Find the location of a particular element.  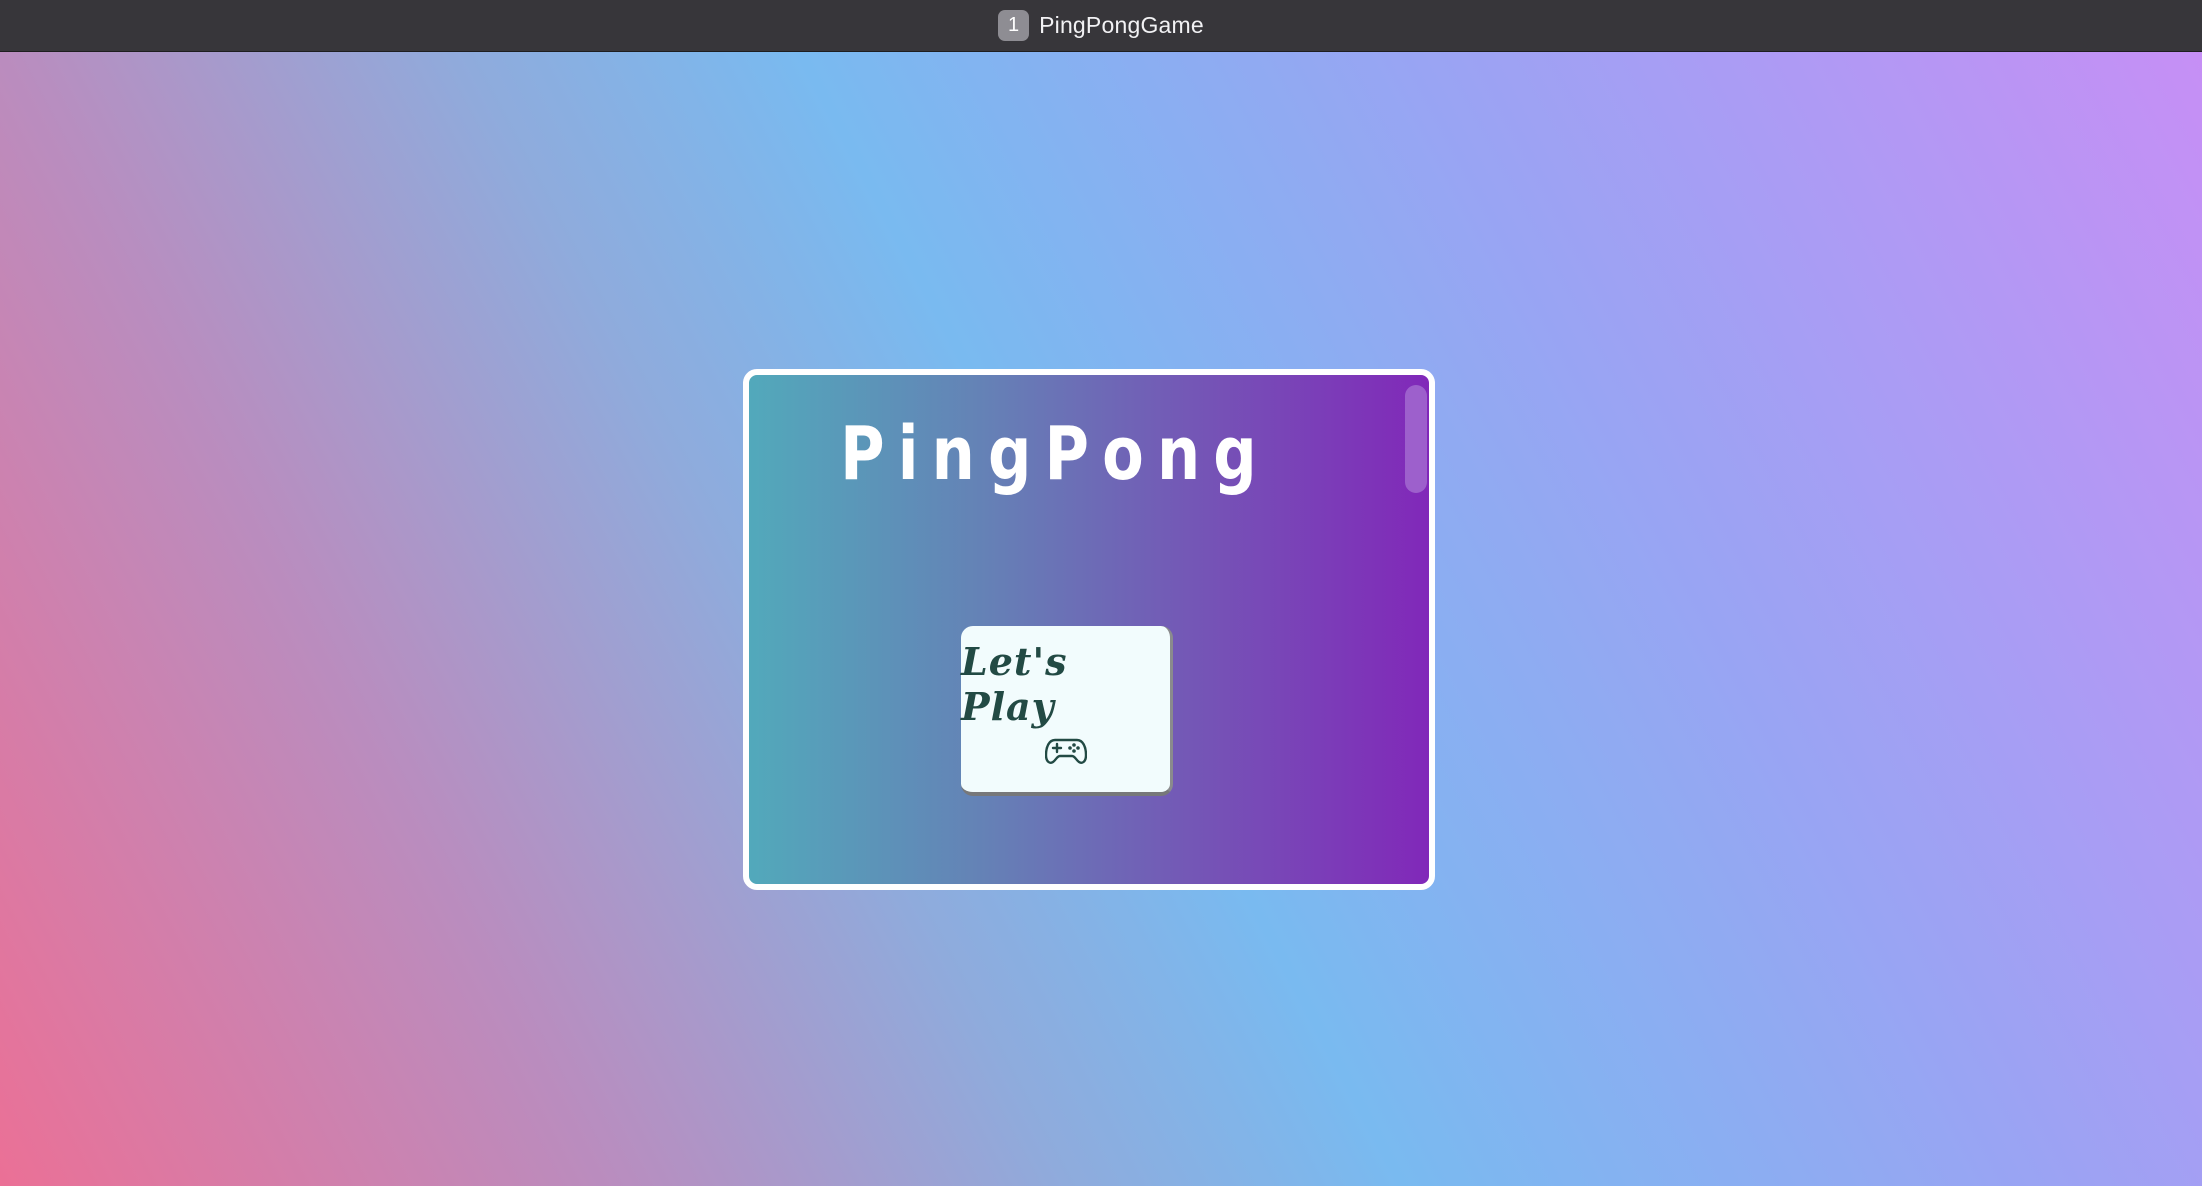

gamepad-icon is located at coordinates (1065, 751).